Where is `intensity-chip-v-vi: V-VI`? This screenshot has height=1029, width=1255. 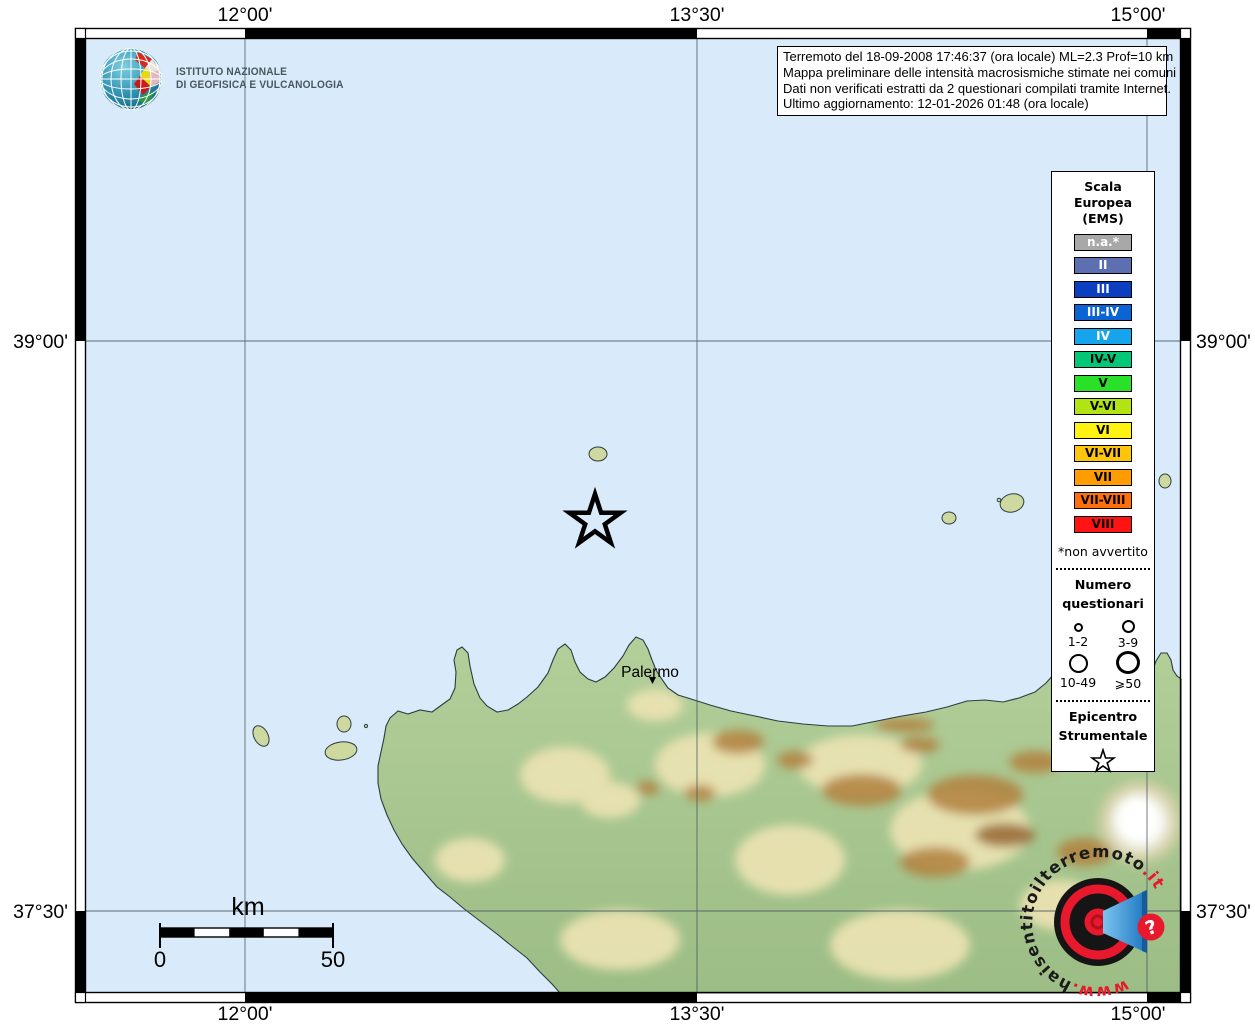 intensity-chip-v-vi: V-VI is located at coordinates (1103, 406).